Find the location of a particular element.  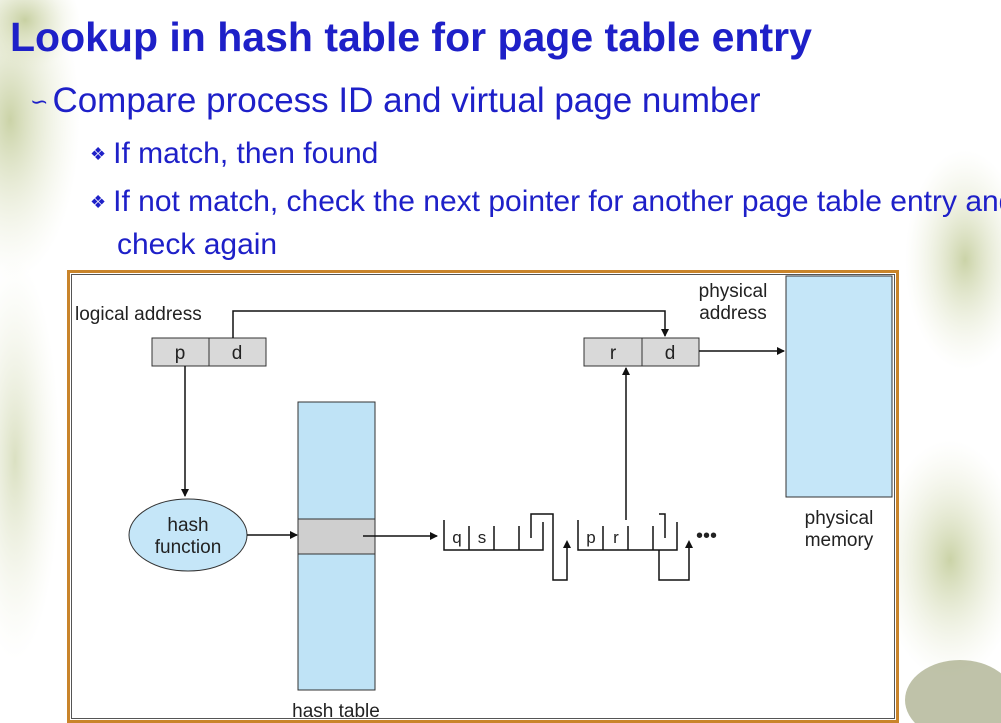

physical-address-label: address is located at coordinates (733, 313).